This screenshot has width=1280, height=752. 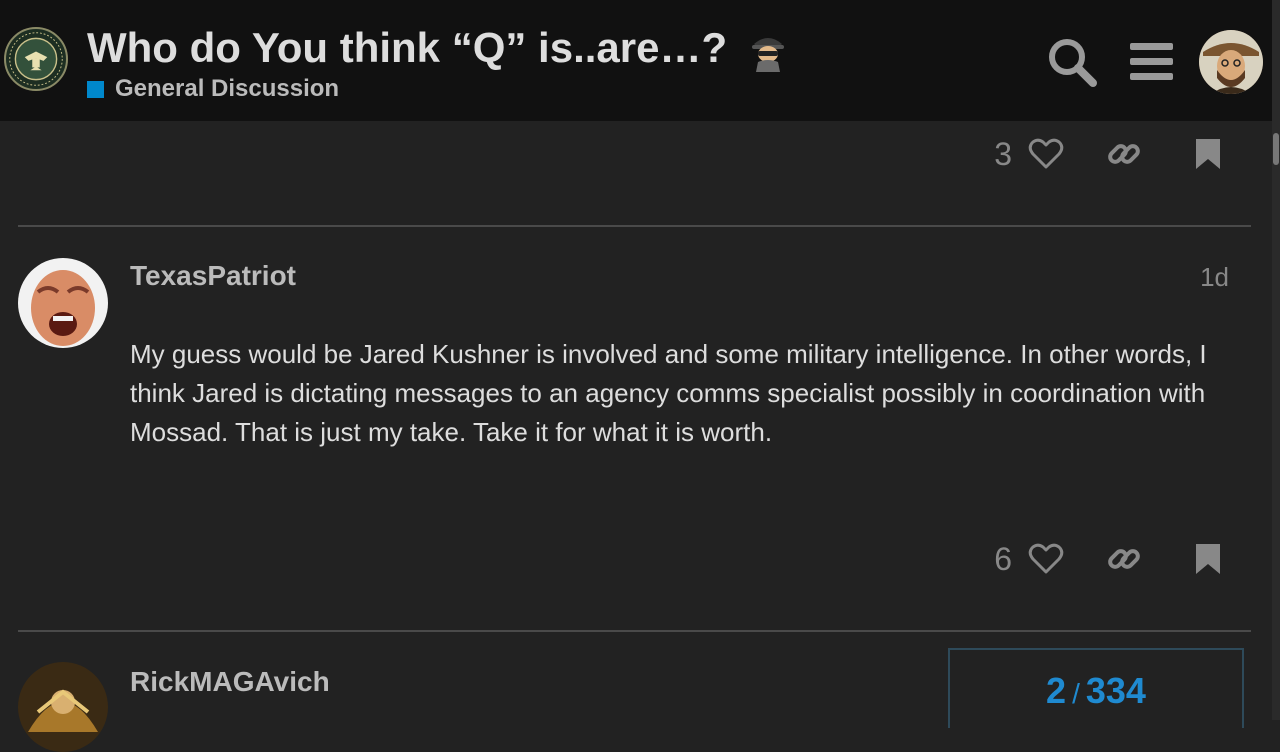 I want to click on previous-post-controls: 3, so click(x=1112, y=154).